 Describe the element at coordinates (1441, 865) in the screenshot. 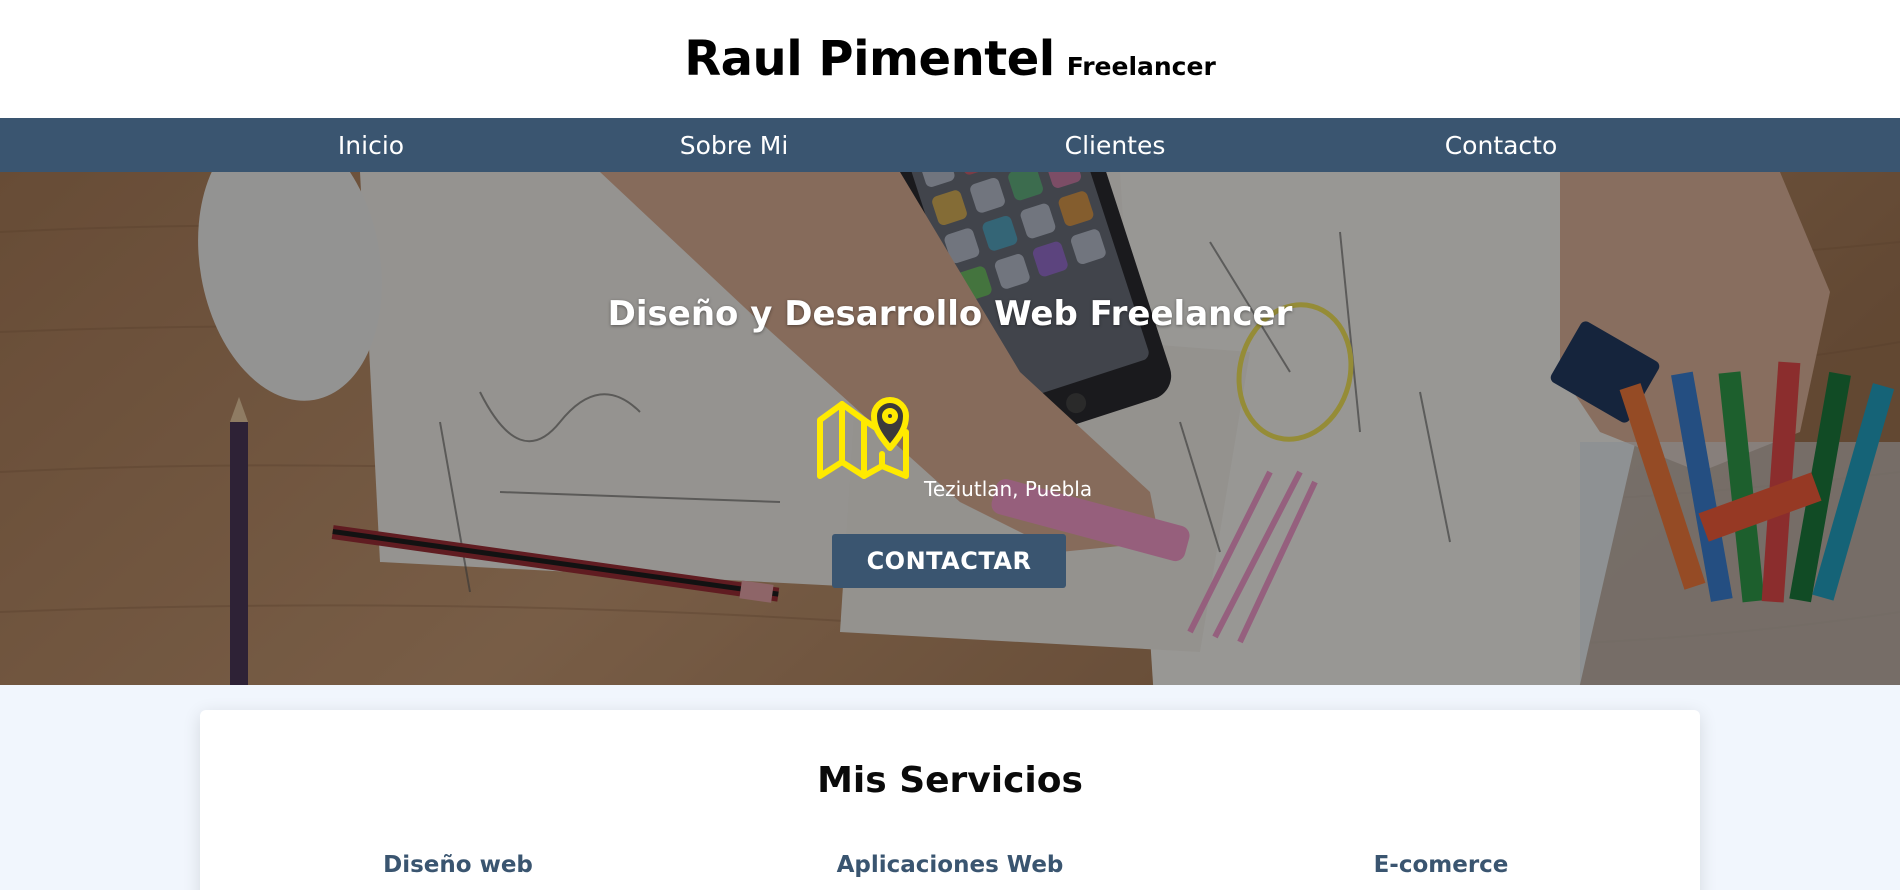

I see `service-e-comerce: E-comerce` at that location.